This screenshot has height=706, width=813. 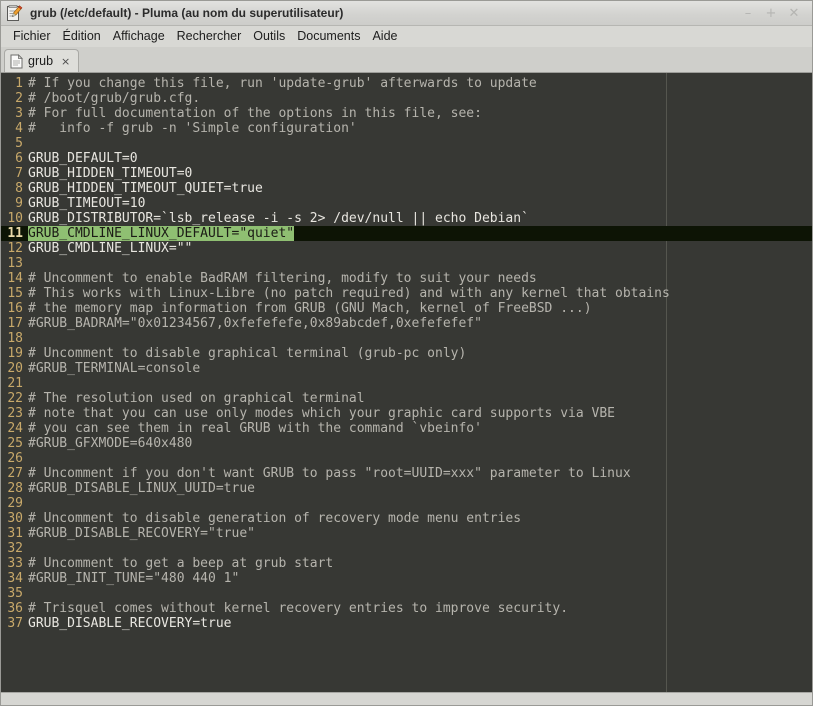 I want to click on code-line: 35, so click(x=406, y=593).